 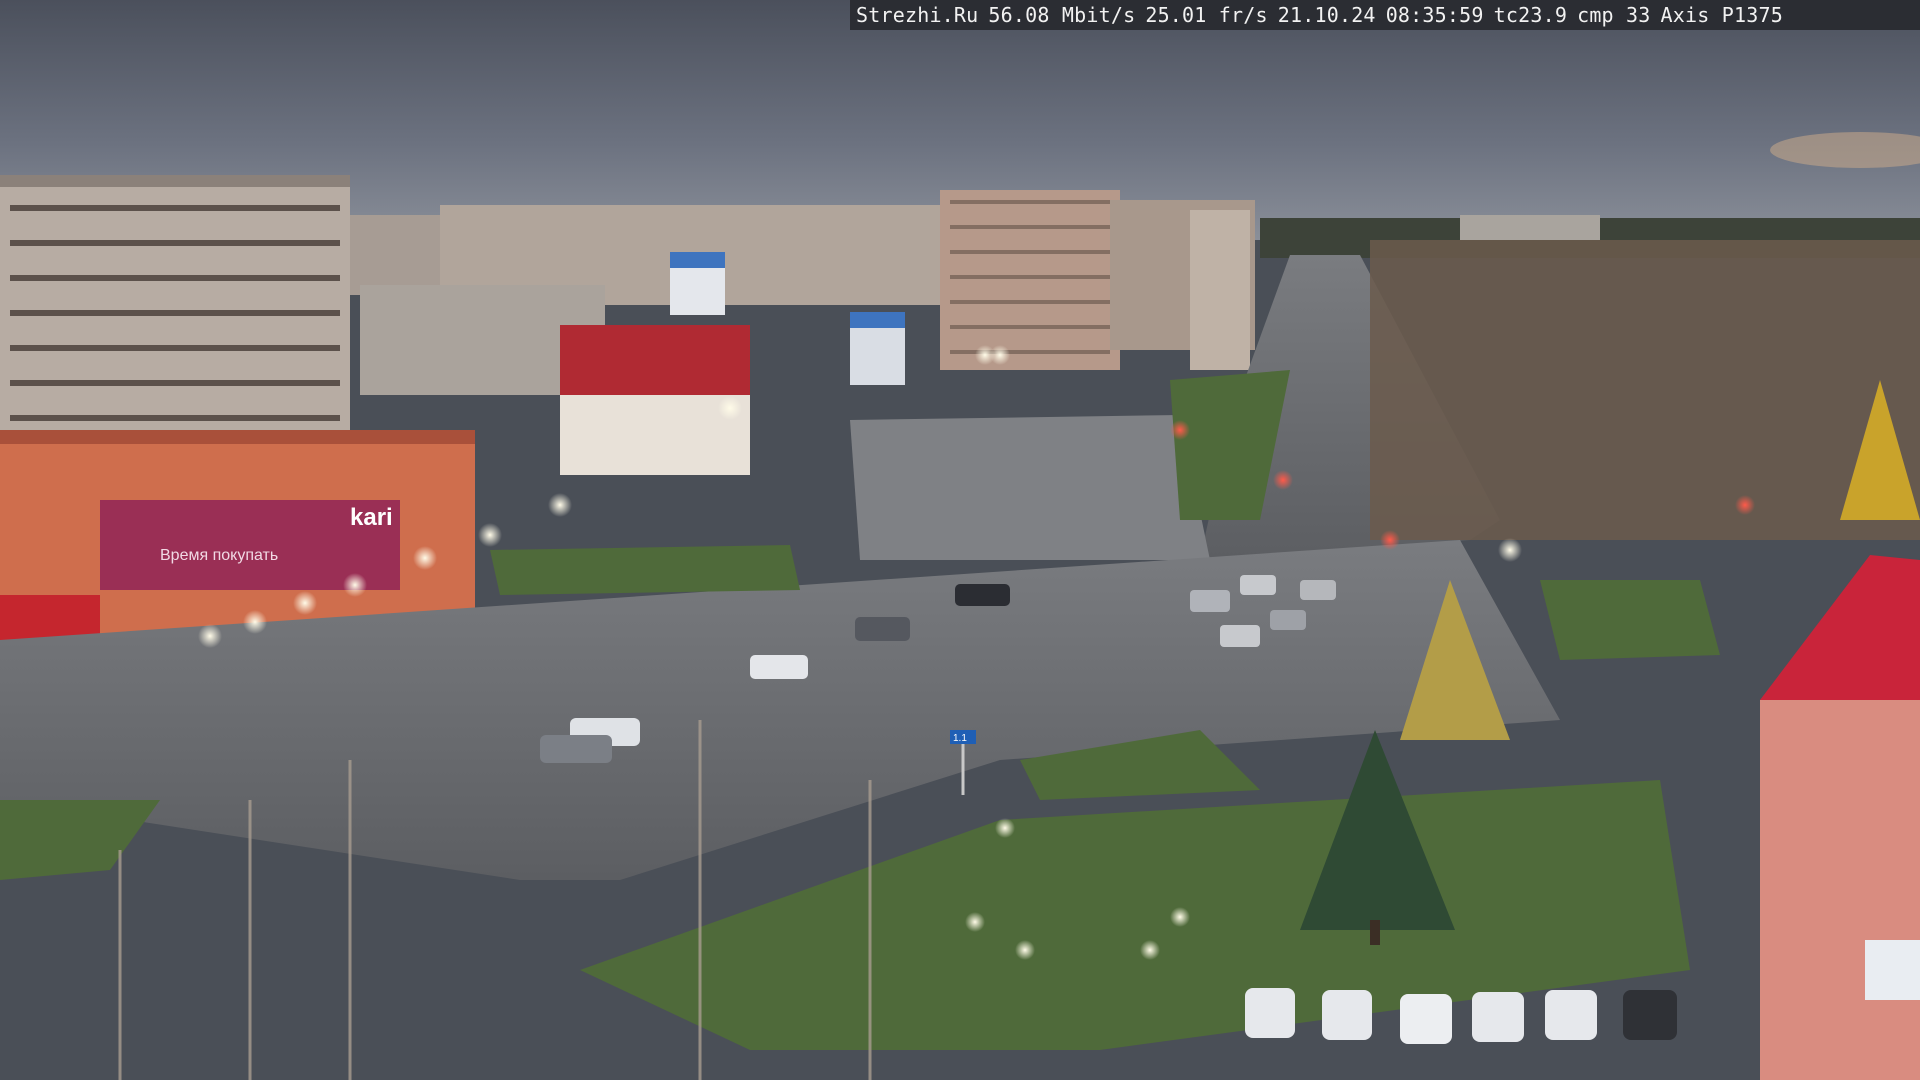 What do you see at coordinates (779, 667) in the screenshot?
I see `car-white` at bounding box center [779, 667].